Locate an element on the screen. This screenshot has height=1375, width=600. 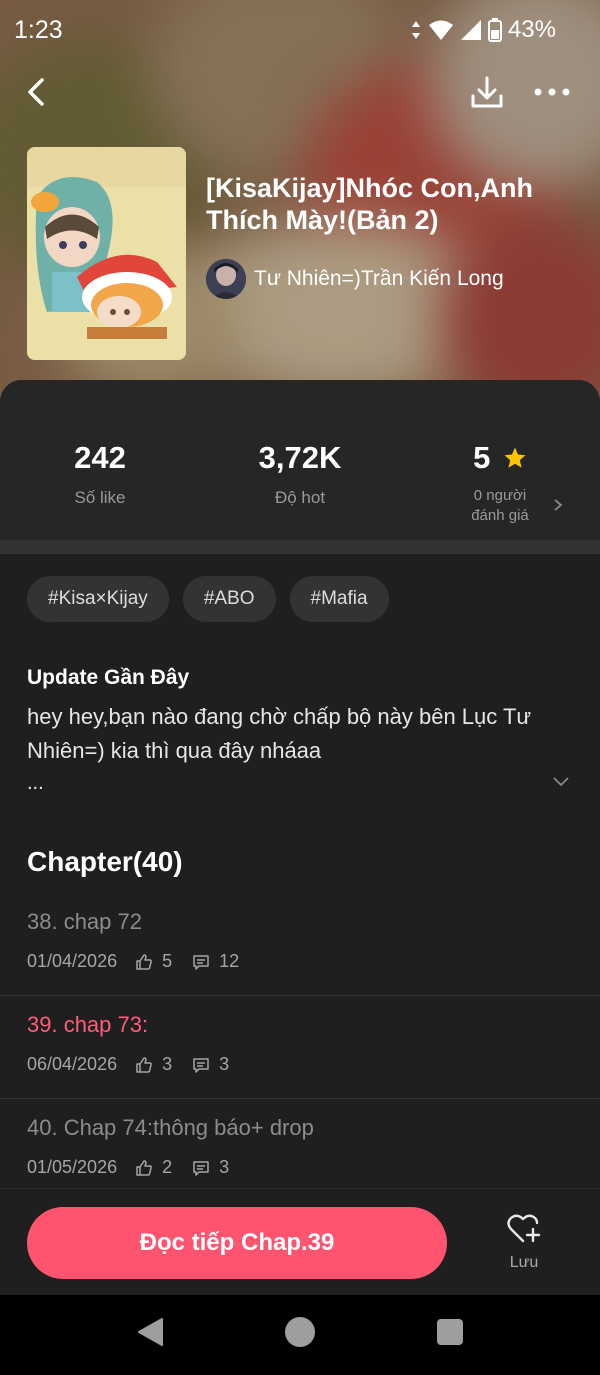
status-bar: 1:23 43% is located at coordinates (300, 31).